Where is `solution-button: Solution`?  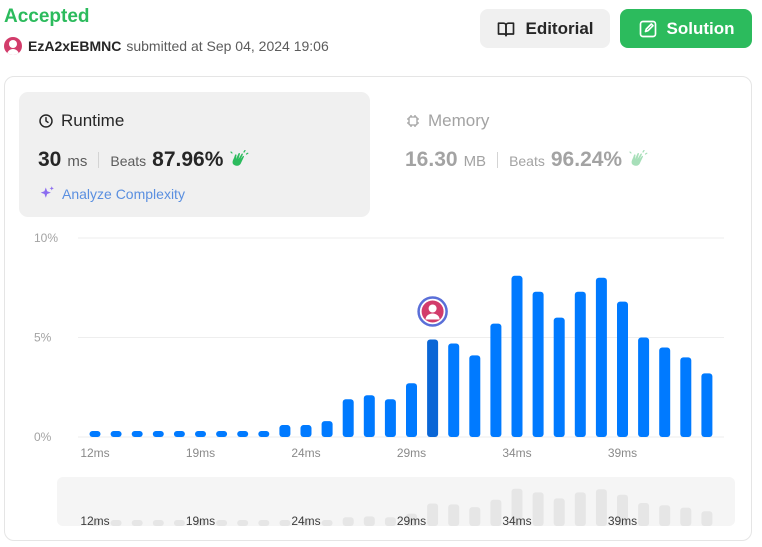
solution-button: Solution is located at coordinates (686, 28).